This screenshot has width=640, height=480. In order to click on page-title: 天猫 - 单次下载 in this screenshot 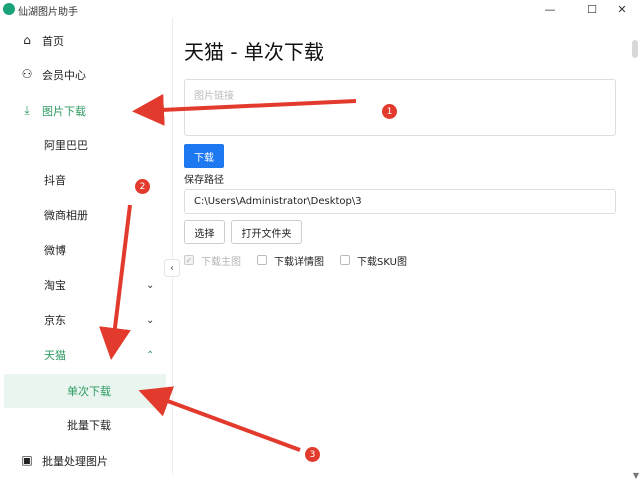, I will do `click(254, 52)`.